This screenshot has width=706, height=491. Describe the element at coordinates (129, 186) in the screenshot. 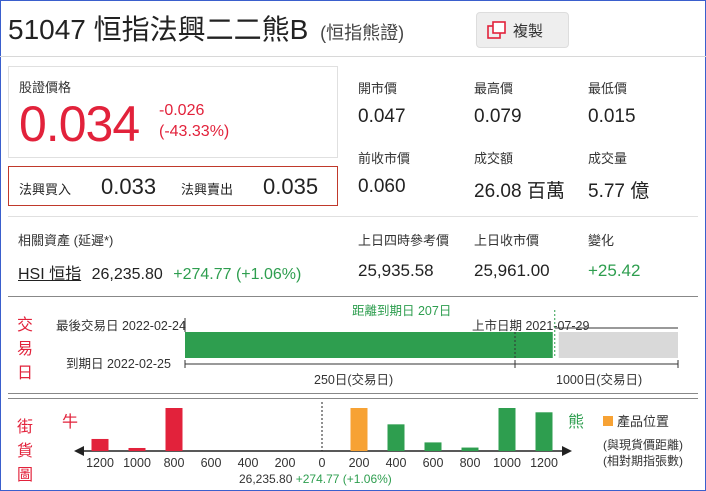

I see `bid-price: 0.033` at that location.